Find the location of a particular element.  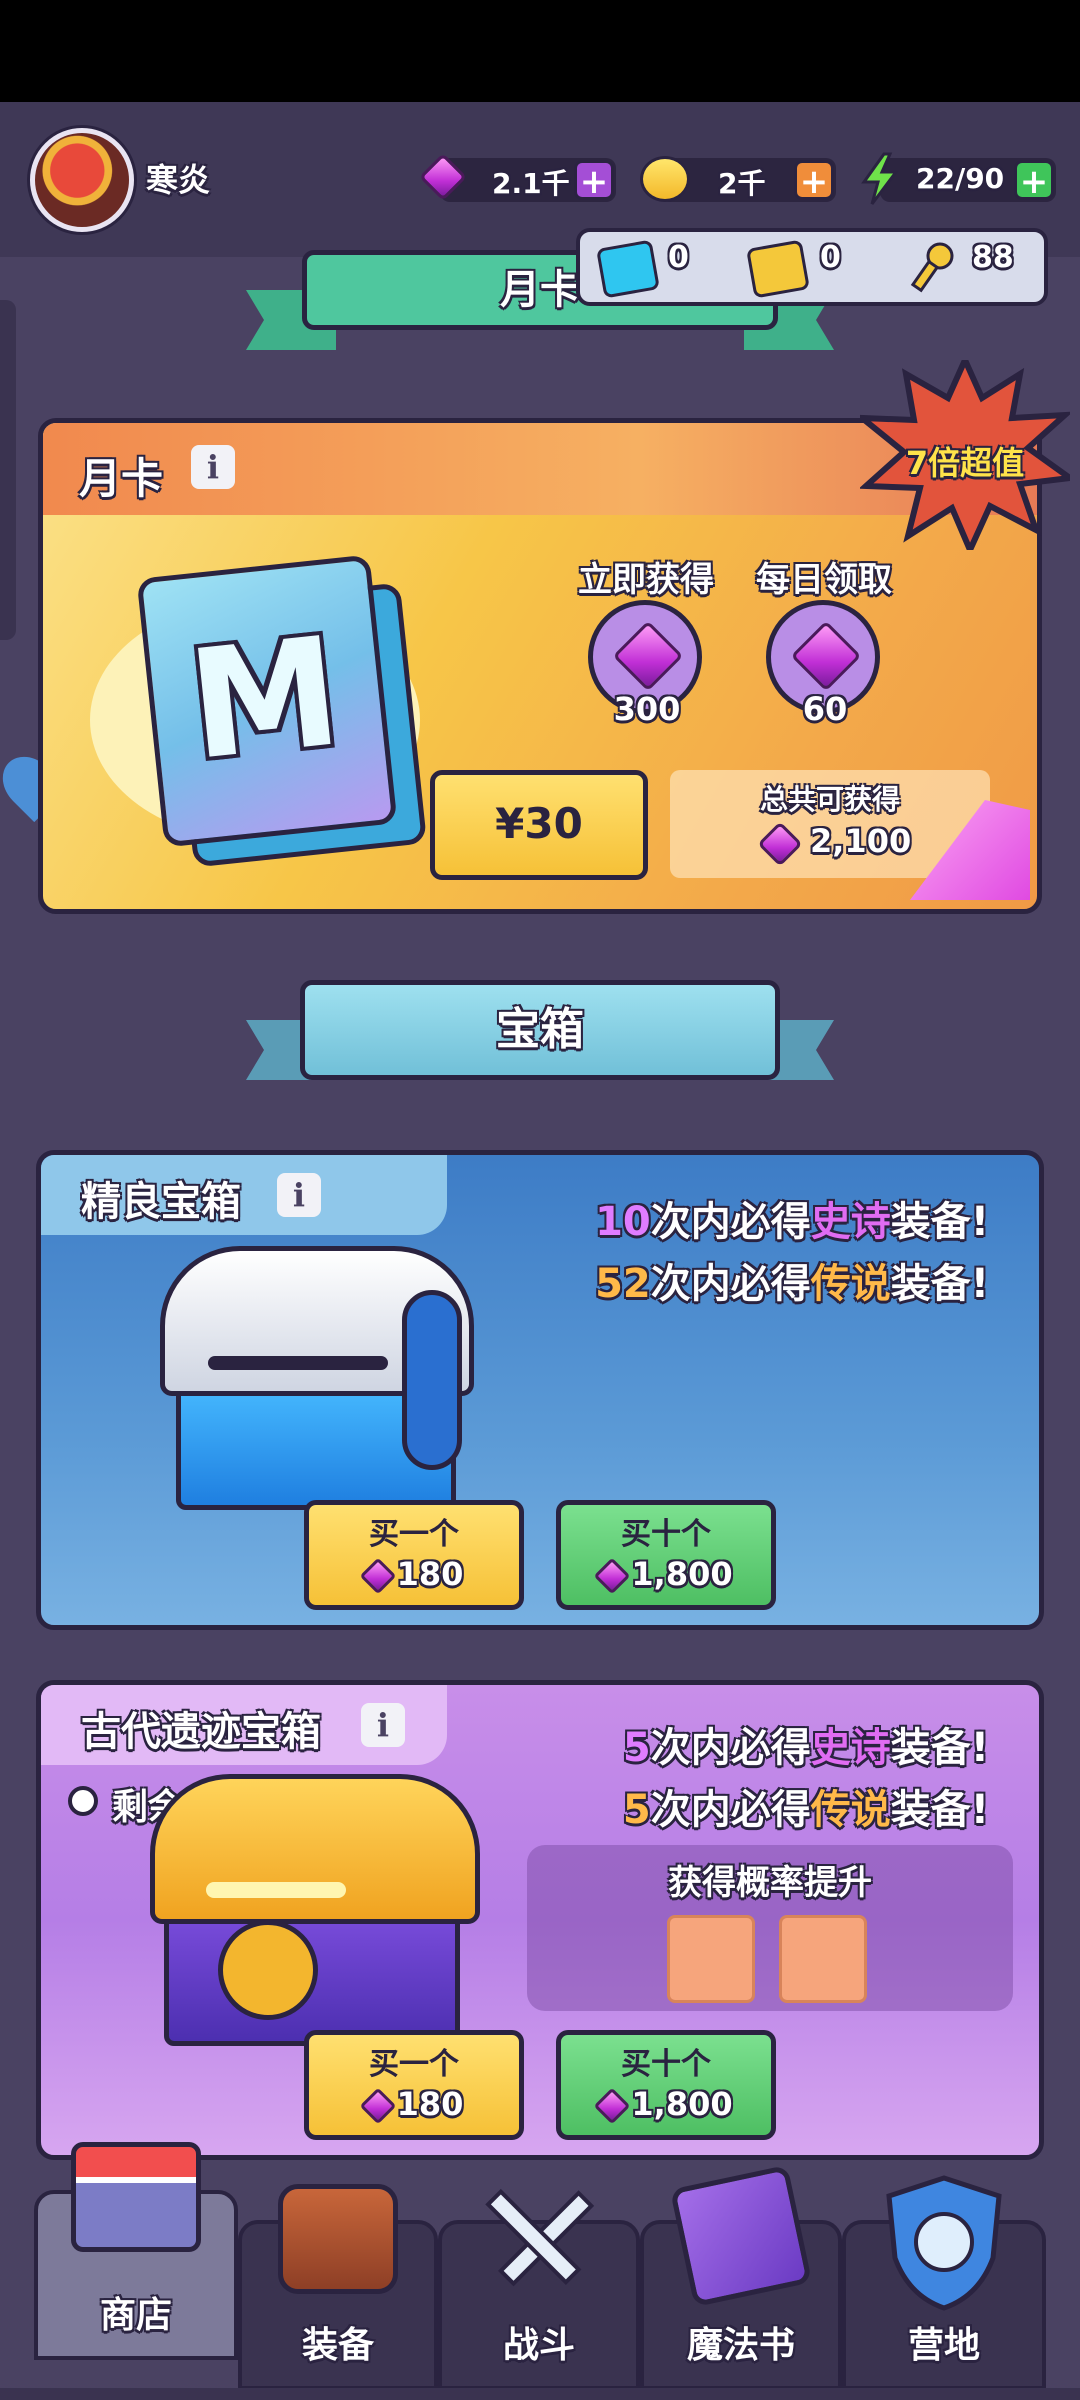

daily-reward-label: 每日领取 is located at coordinates (824, 580).